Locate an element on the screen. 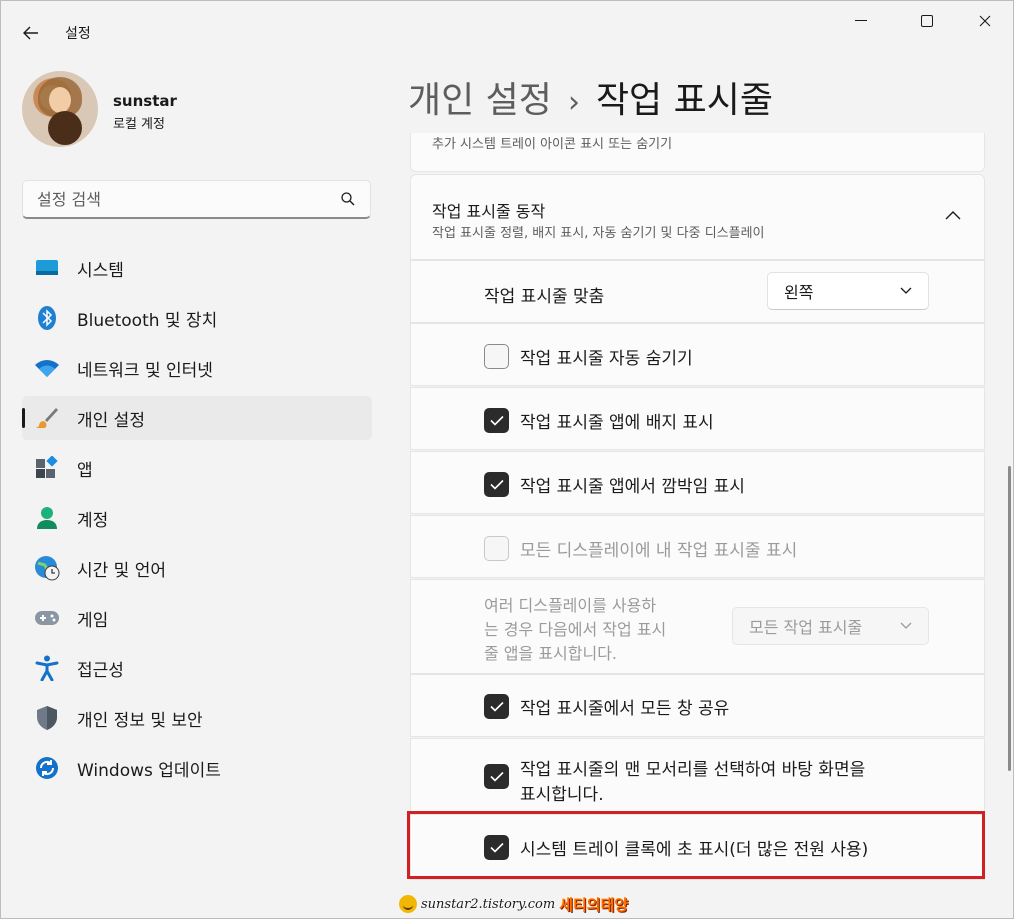 The width and height of the screenshot is (1014, 919). taskbar-alignment-row: 작업 표시줄 맞춤 왼쪽 is located at coordinates (697, 291).